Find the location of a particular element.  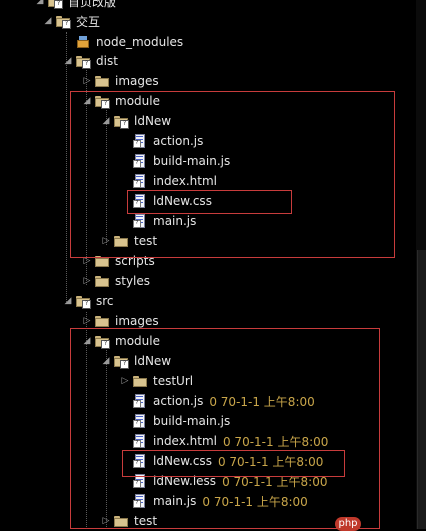

tree-item-label: 交互 is located at coordinates (88, 21).